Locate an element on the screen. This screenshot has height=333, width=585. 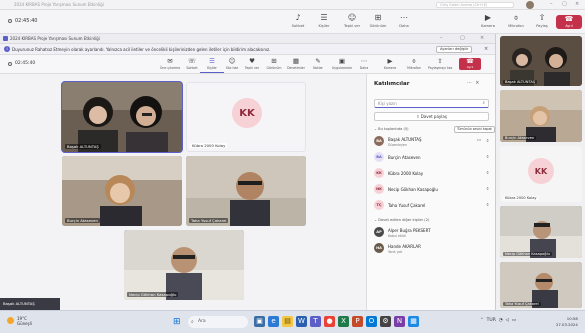
maximize-icon: ▢ is located at coordinates (564, 4).